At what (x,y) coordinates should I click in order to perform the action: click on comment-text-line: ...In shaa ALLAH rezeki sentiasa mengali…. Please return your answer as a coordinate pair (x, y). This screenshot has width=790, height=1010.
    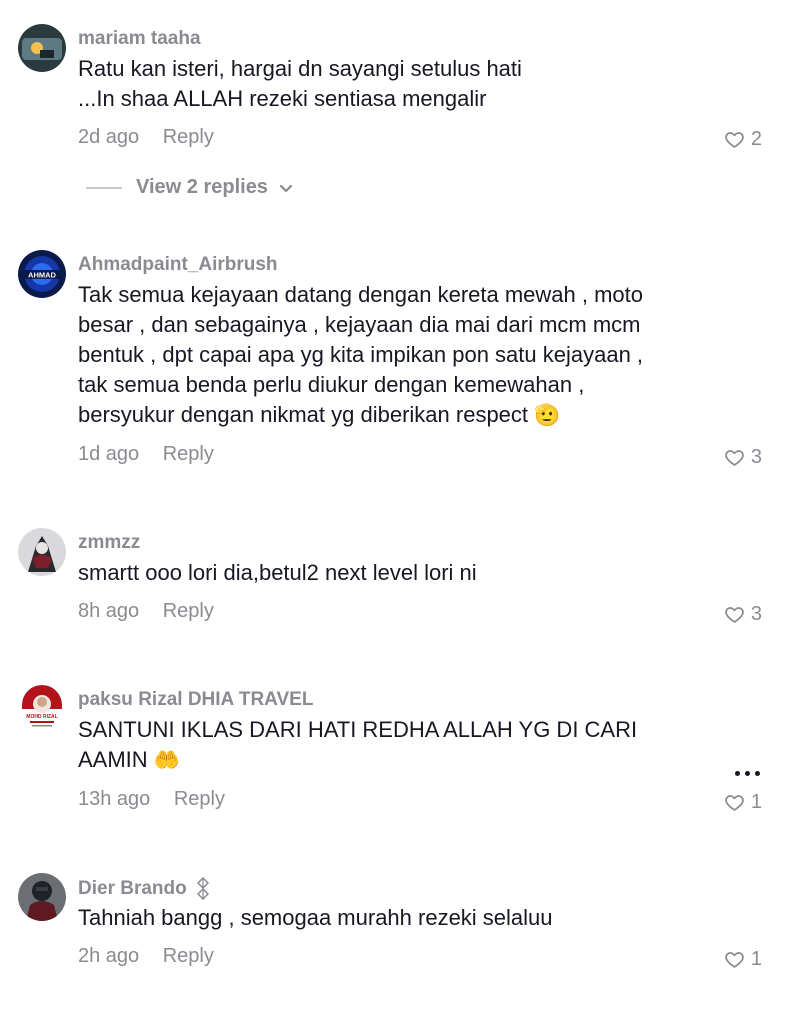
    Looking at the image, I should click on (282, 98).